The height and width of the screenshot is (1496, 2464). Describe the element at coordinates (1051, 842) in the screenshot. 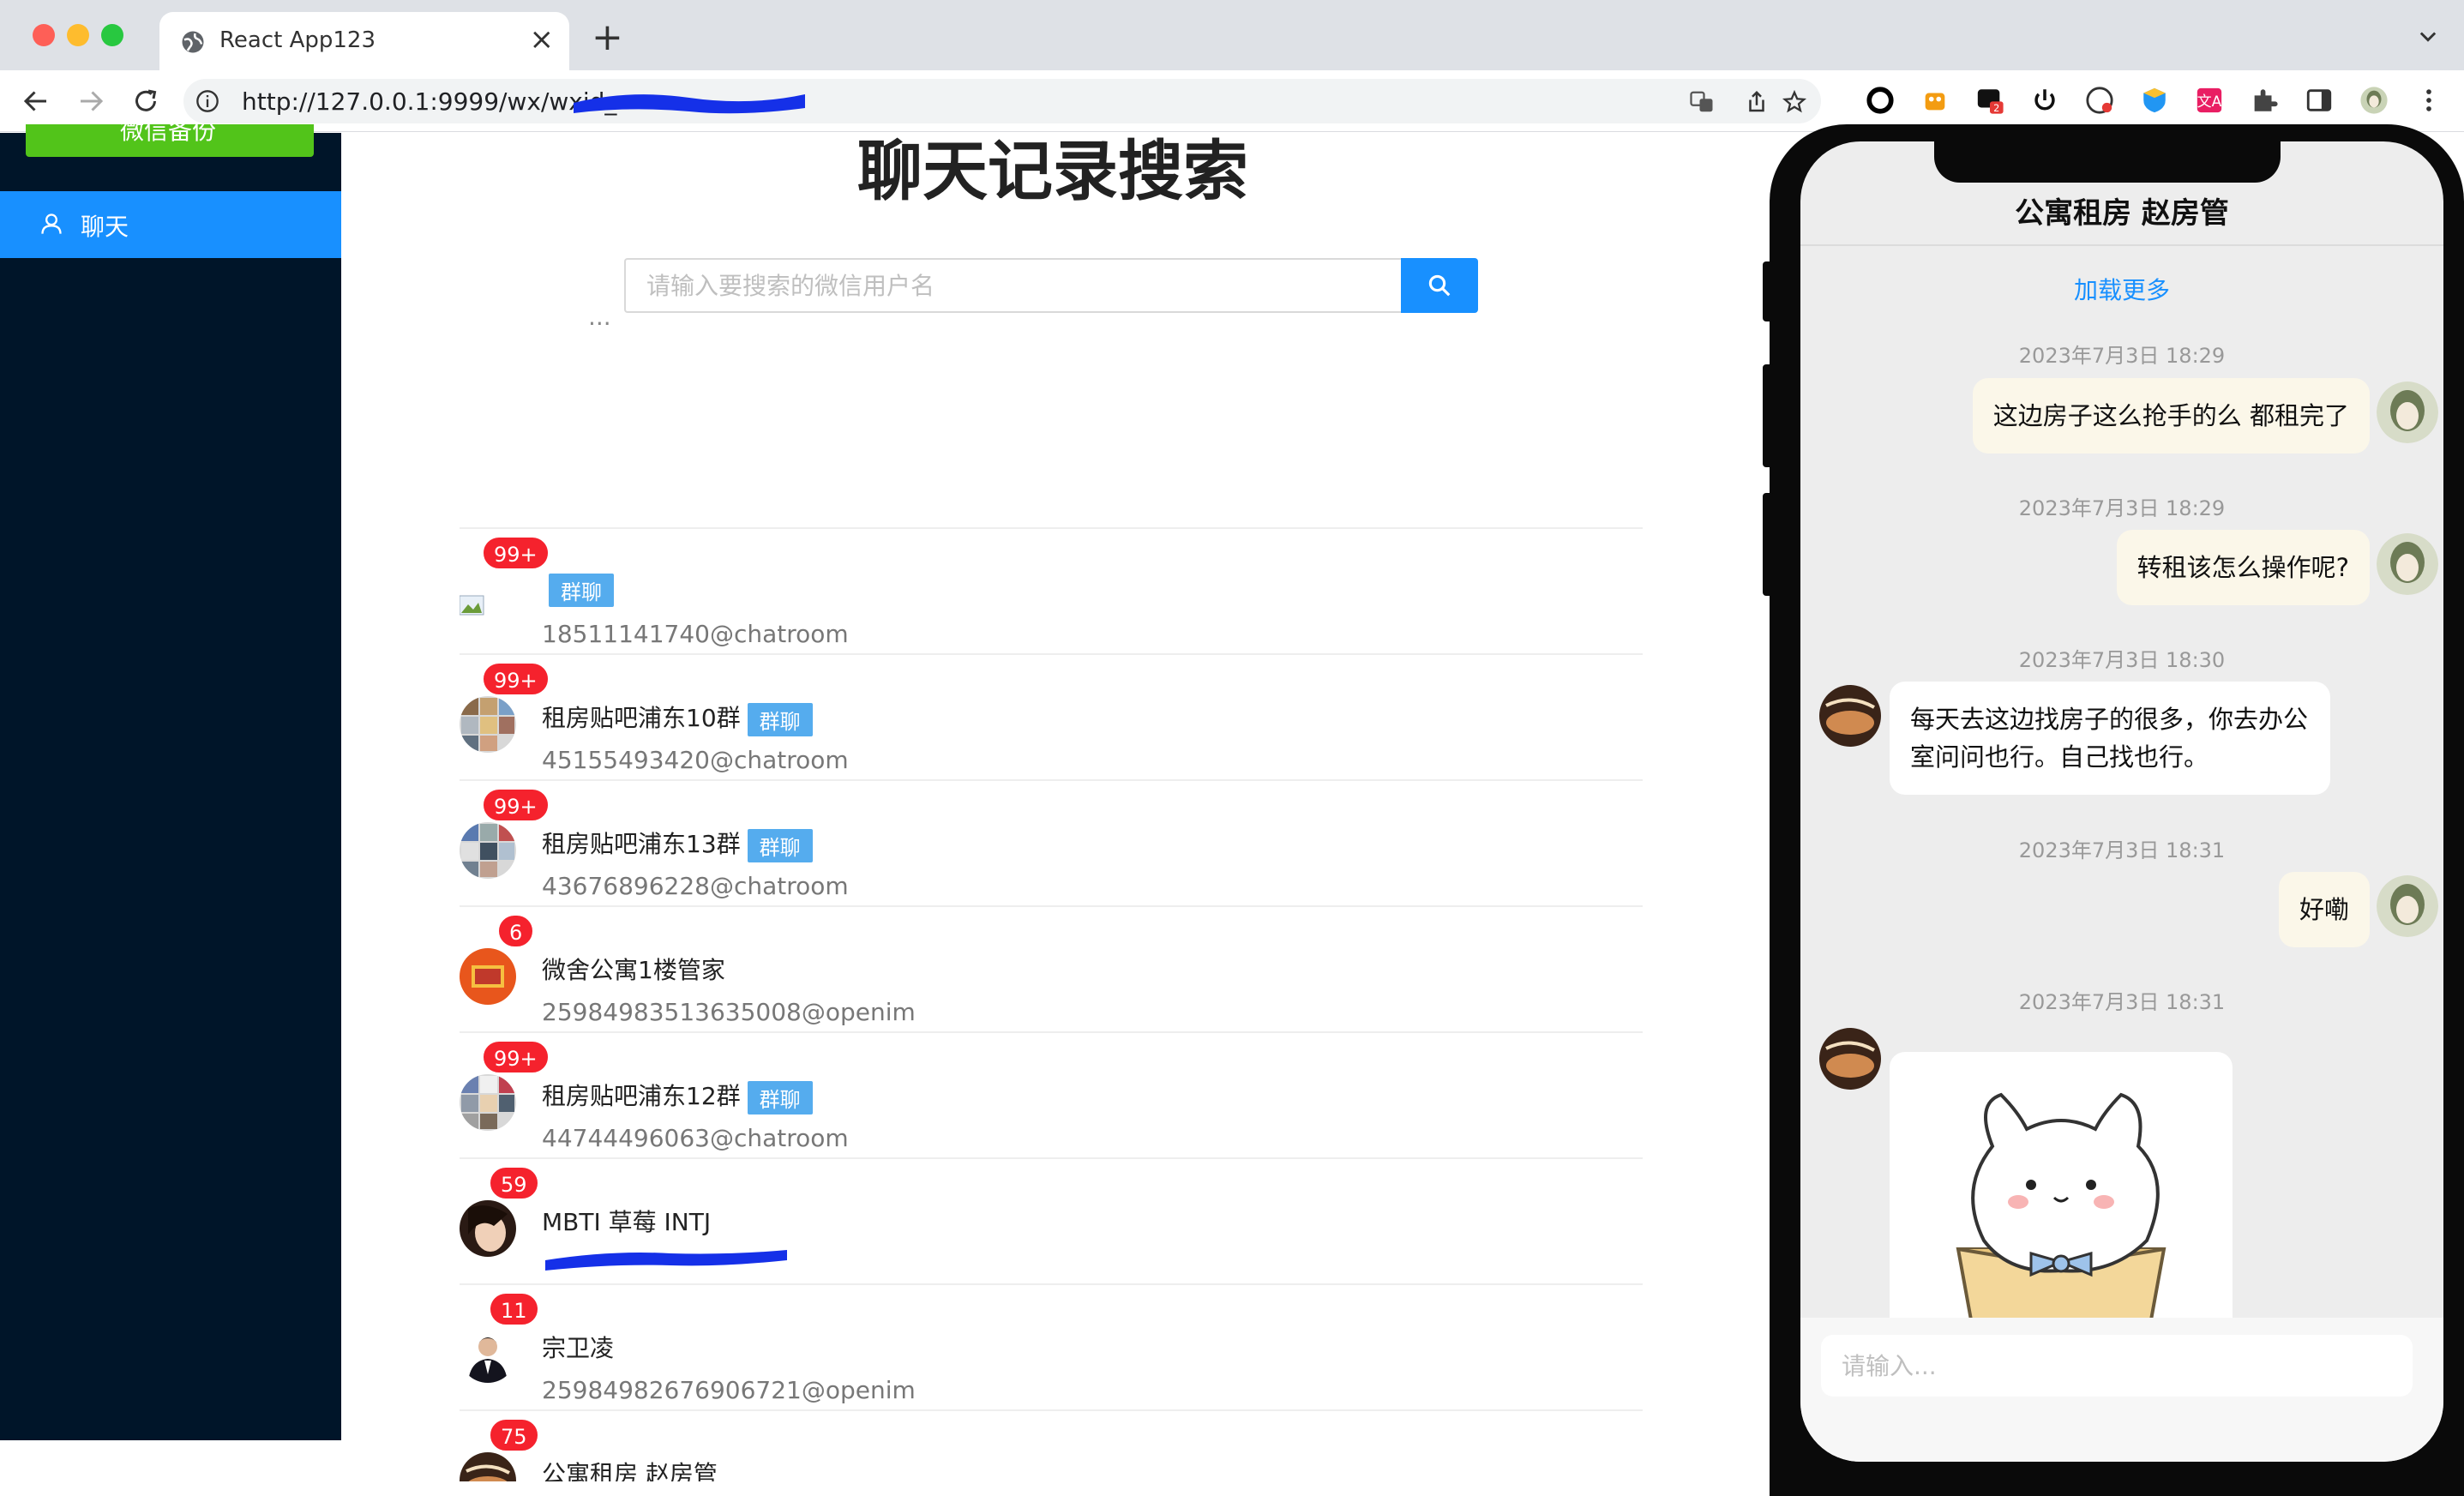

I see `list-item: 99+ 租房贴吧浦东13群 群聊 43676896228@chatroom` at that location.